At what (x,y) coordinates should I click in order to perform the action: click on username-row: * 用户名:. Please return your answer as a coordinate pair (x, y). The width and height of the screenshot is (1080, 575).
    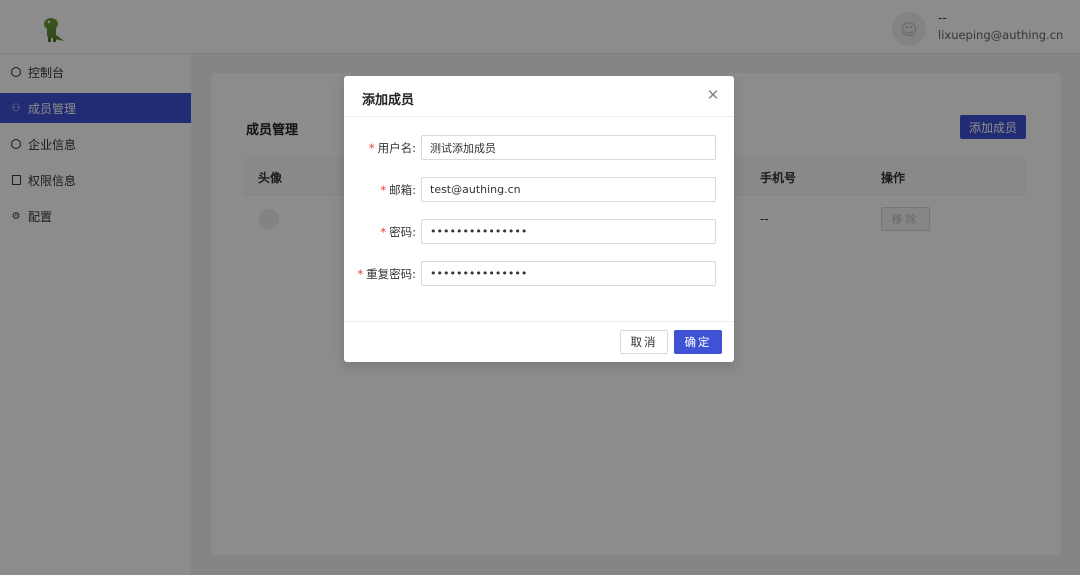
    Looking at the image, I should click on (539, 148).